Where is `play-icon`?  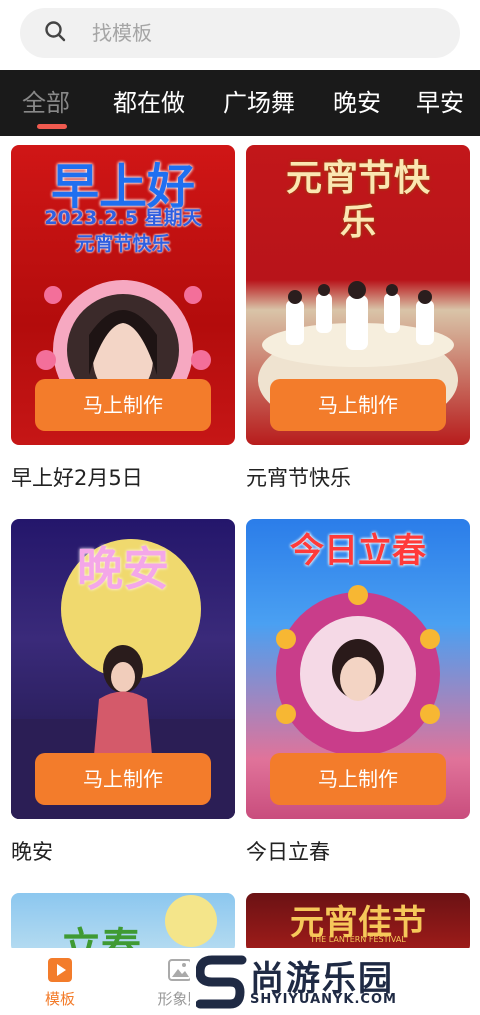
play-icon is located at coordinates (60, 970).